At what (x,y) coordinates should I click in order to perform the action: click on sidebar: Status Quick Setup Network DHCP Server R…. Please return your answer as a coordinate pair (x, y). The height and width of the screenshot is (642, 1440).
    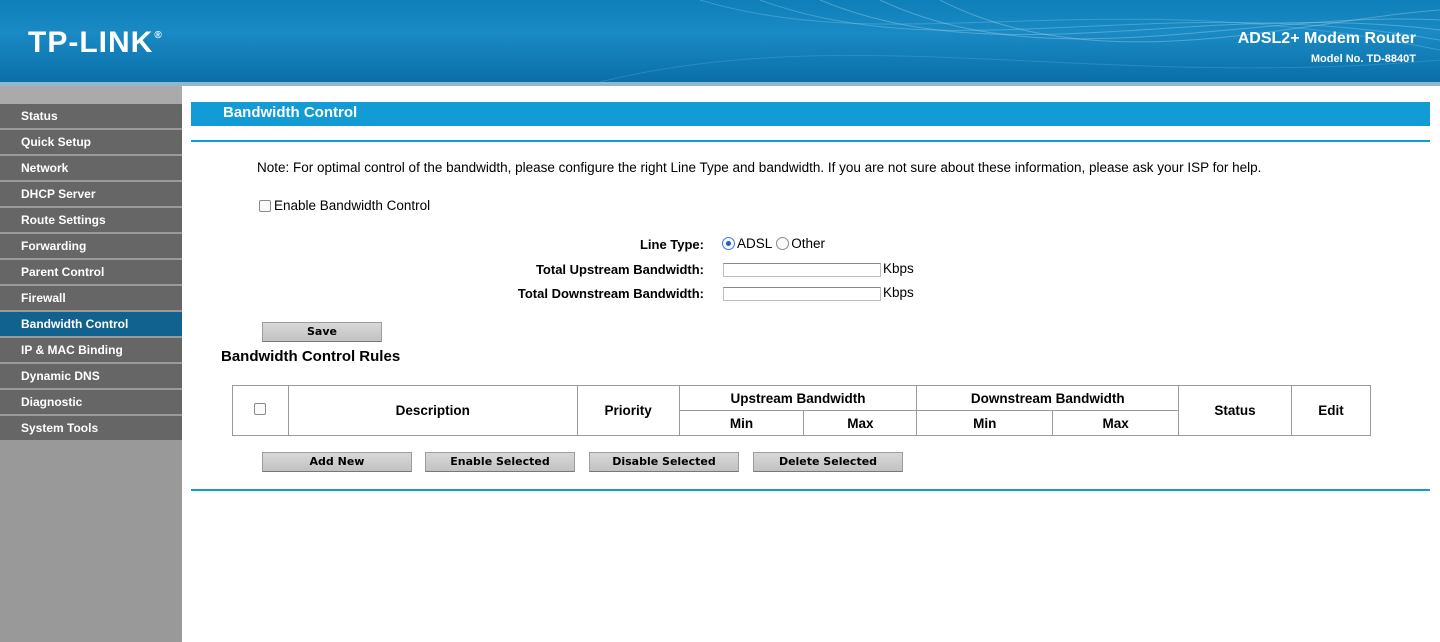
    Looking at the image, I should click on (91, 364).